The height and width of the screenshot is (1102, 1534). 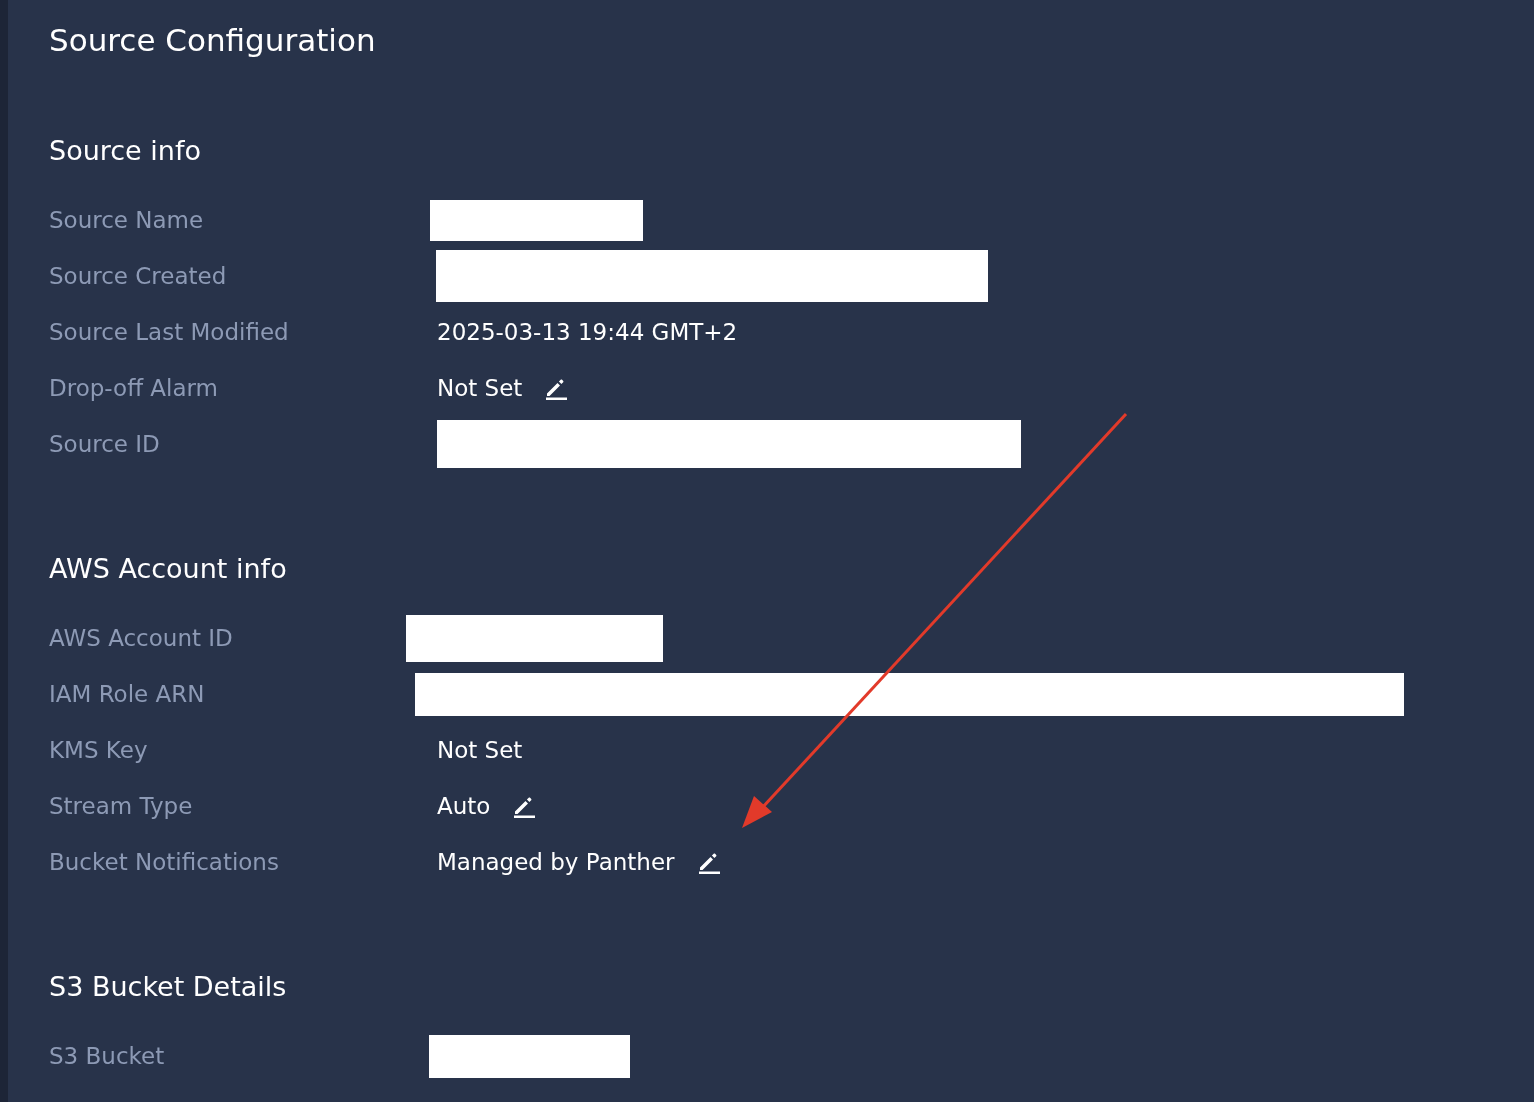 I want to click on field-label: Drop-off Alarm, so click(x=134, y=388).